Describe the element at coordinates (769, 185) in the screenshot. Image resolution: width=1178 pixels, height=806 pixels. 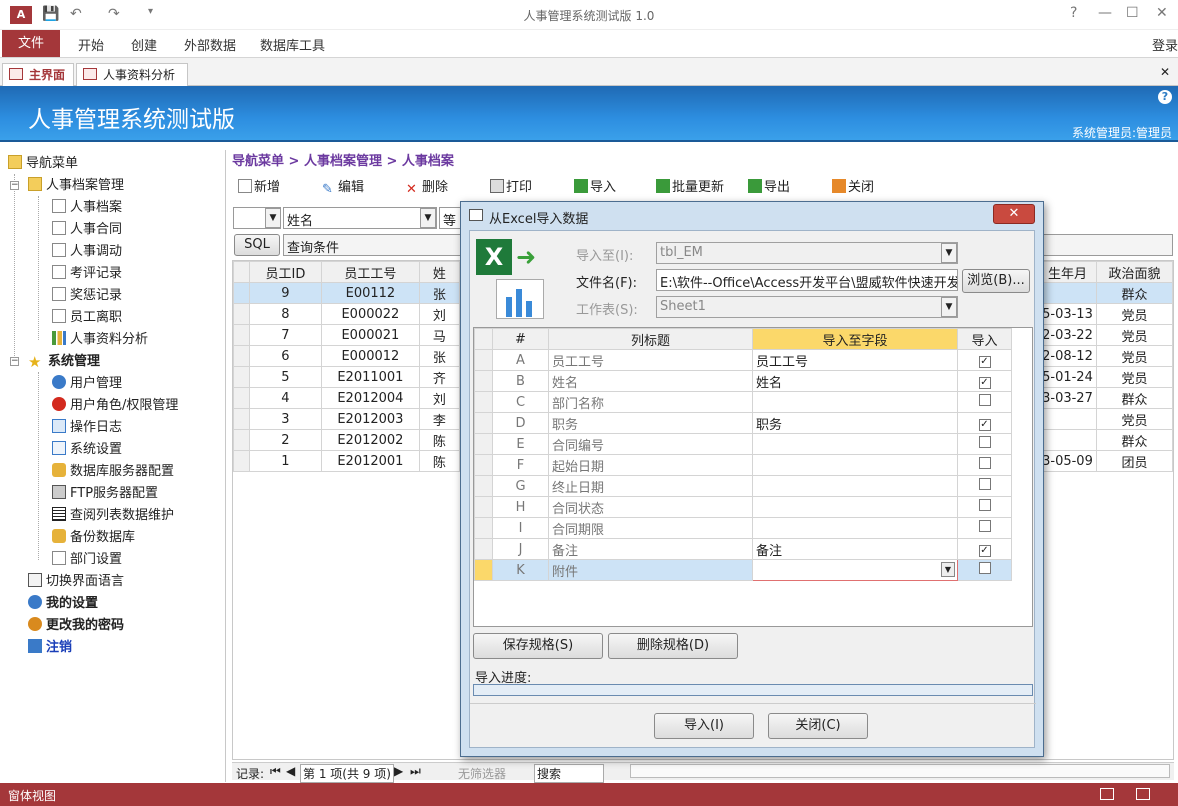
I see `export-button: 导出` at that location.